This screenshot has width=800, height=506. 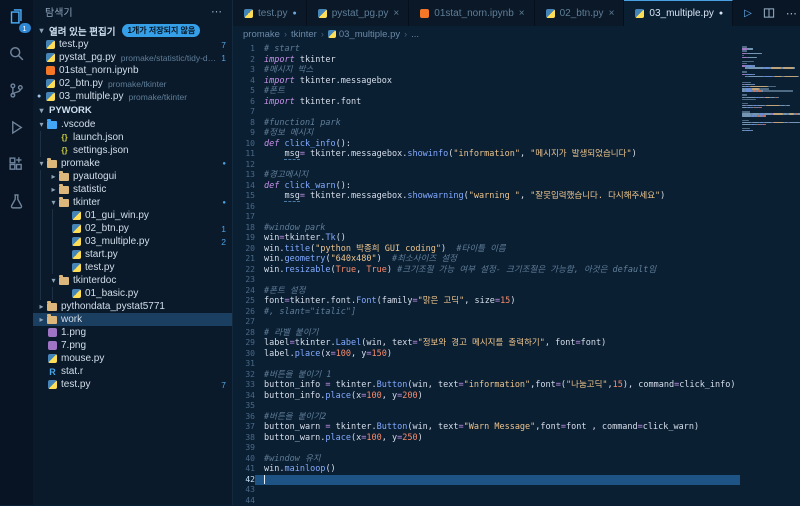 I want to click on code-line: 42, so click(x=486, y=480).